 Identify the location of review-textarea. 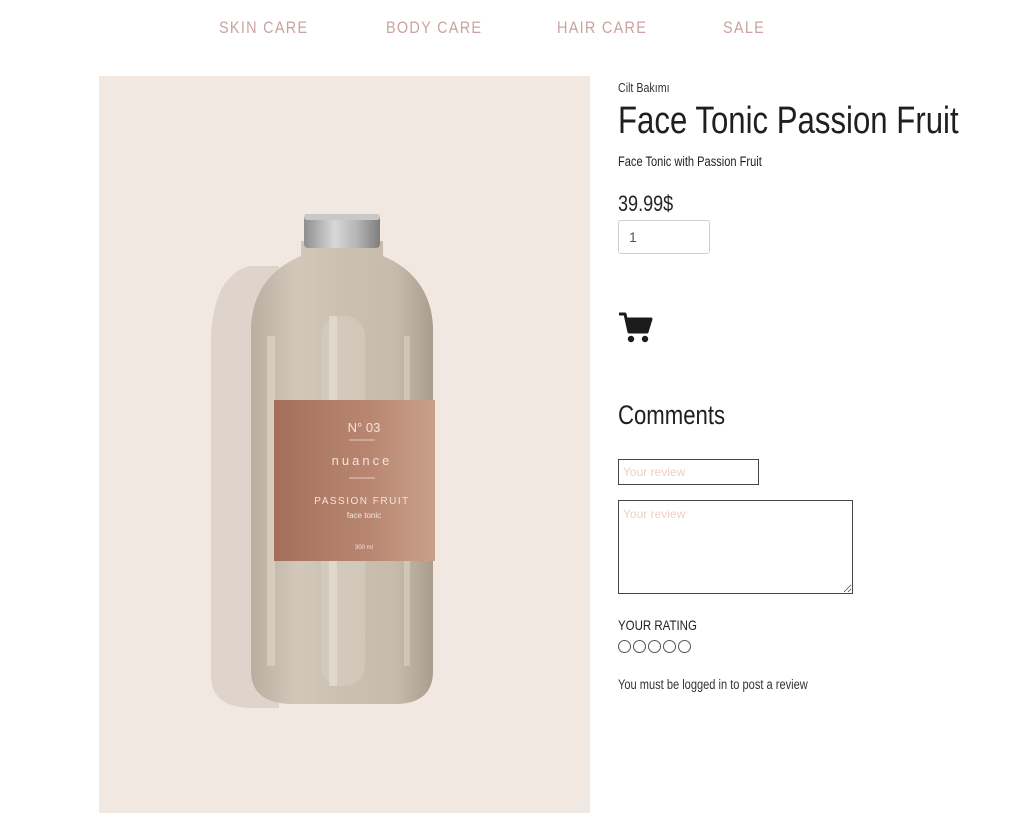
(735, 547).